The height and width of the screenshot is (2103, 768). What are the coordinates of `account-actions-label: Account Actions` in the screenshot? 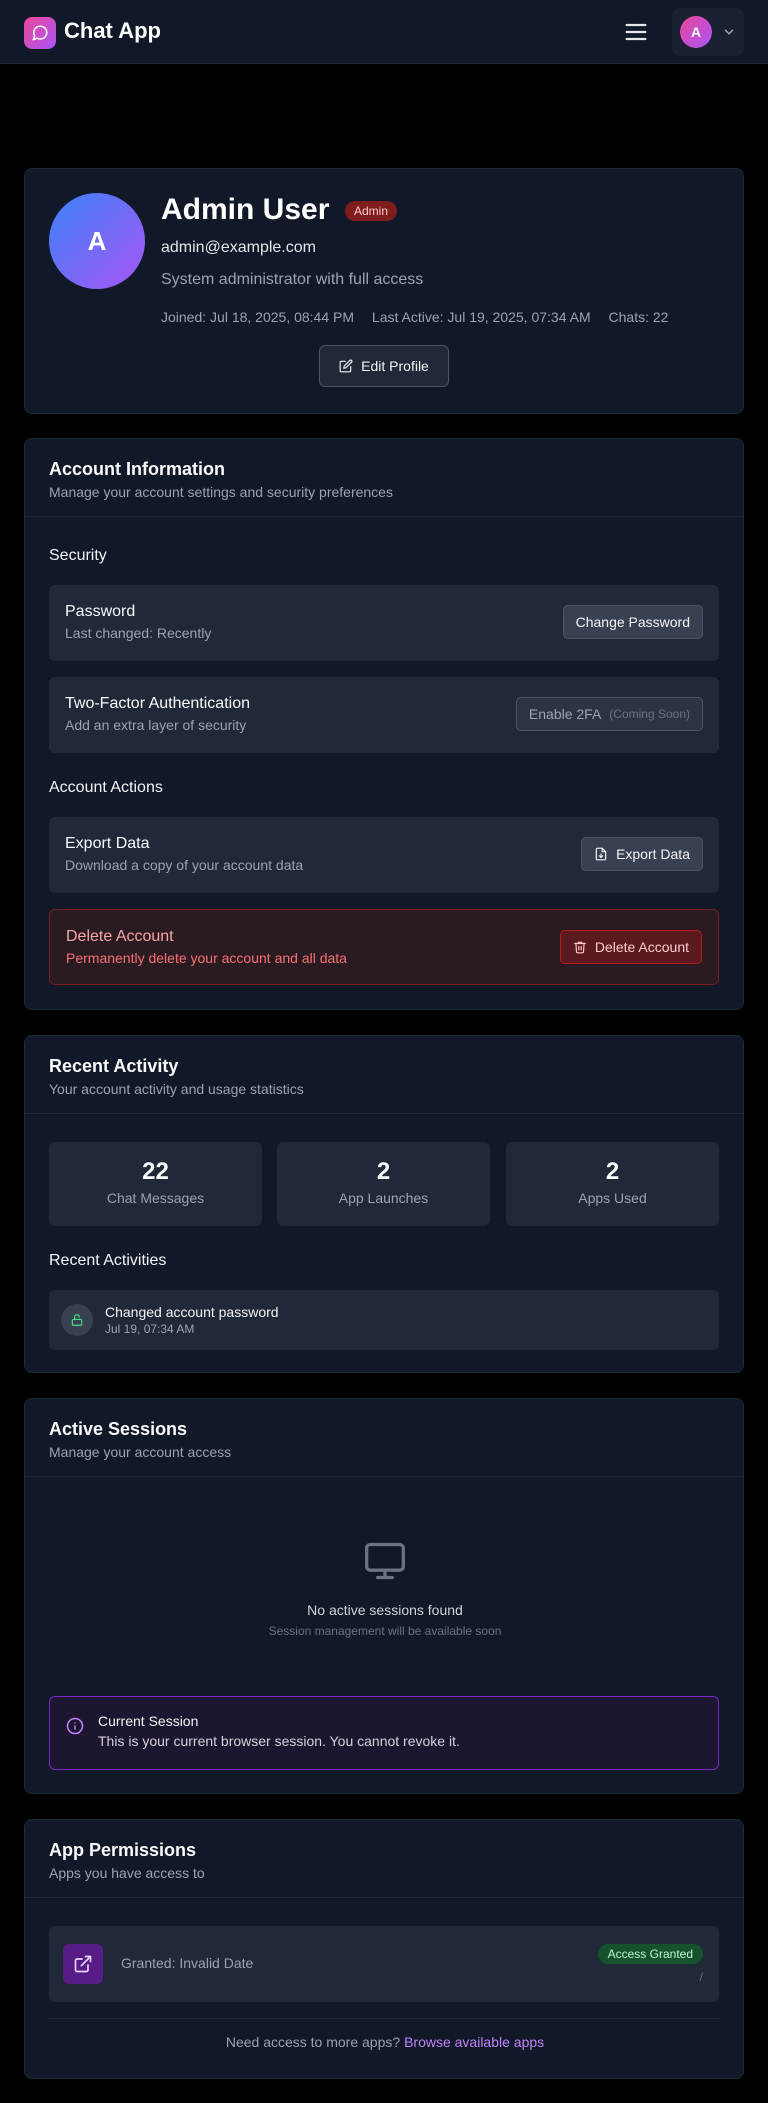 It's located at (106, 787).